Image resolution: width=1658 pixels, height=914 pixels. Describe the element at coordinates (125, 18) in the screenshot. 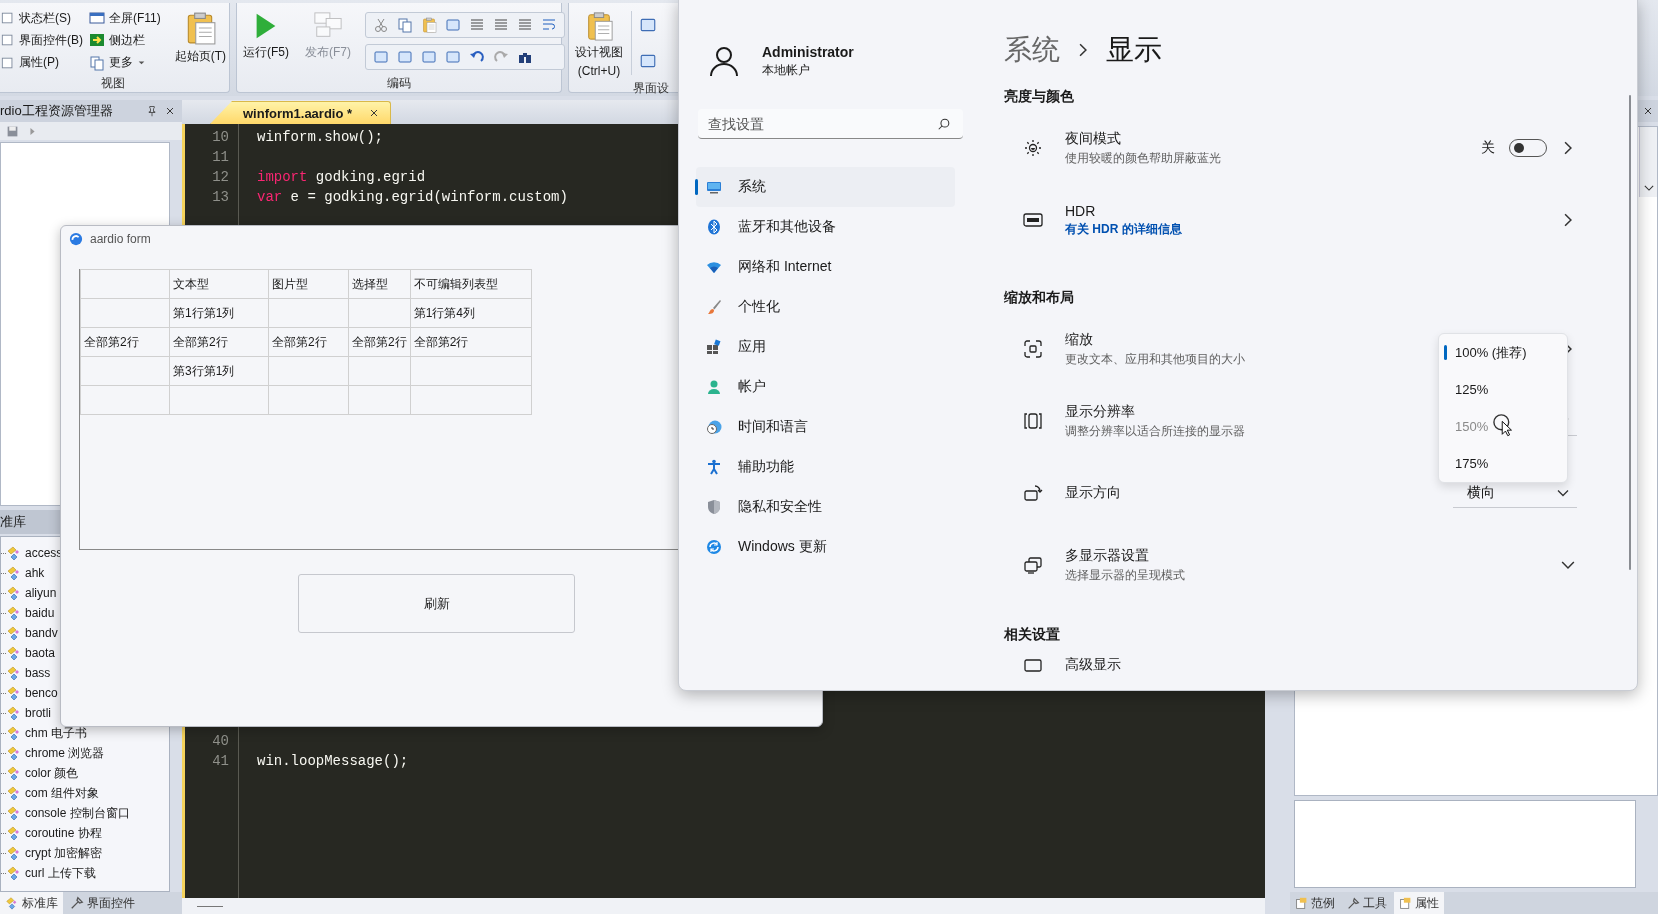

I see `ribbon-command: 全屏(F11)` at that location.